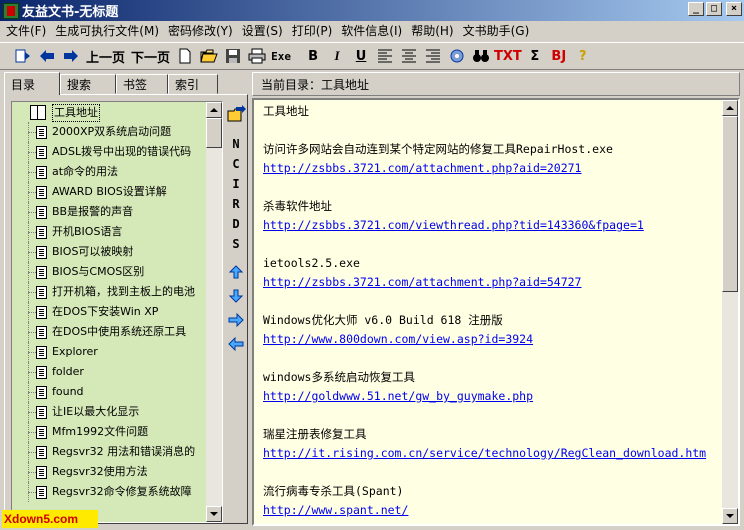  What do you see at coordinates (110, 212) in the screenshot?
I see `tree-item: BB是报警的声音` at bounding box center [110, 212].